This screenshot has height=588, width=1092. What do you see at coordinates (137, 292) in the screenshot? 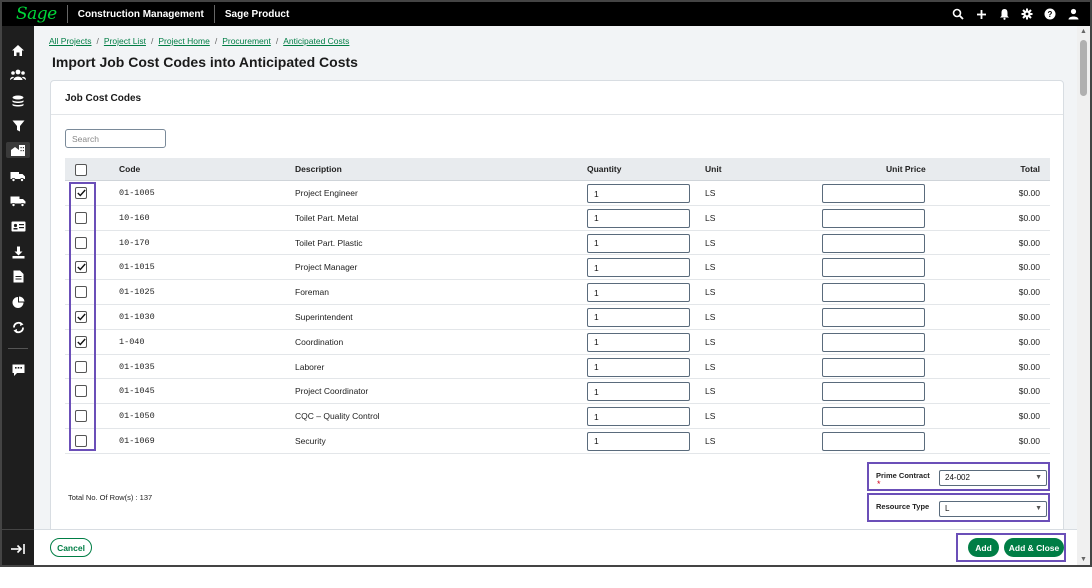
I see `code-cell: 01-1025` at bounding box center [137, 292].